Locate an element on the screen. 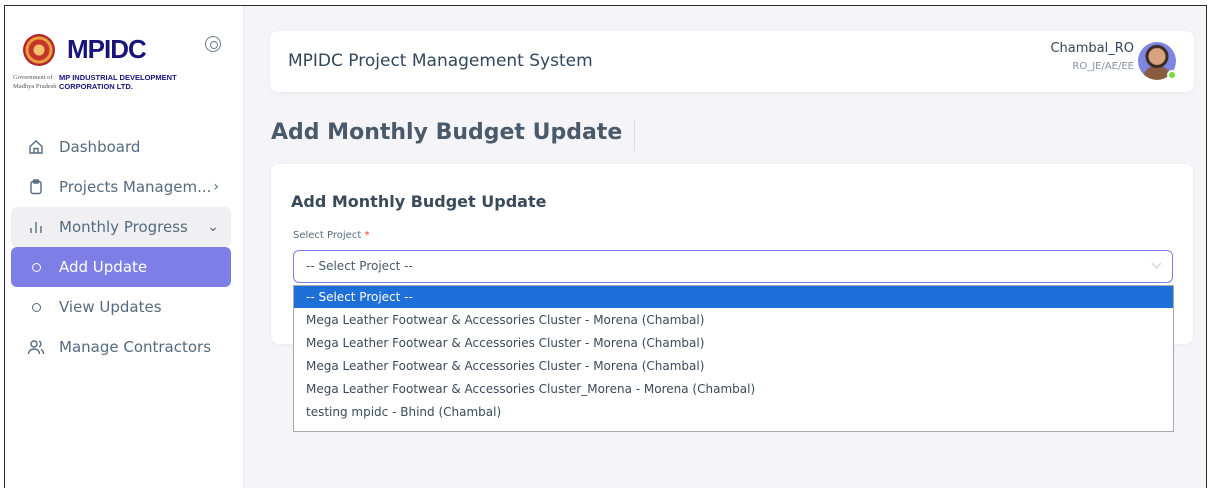  sidebar-item-projects-management: Projects Managem... › is located at coordinates (121, 187).